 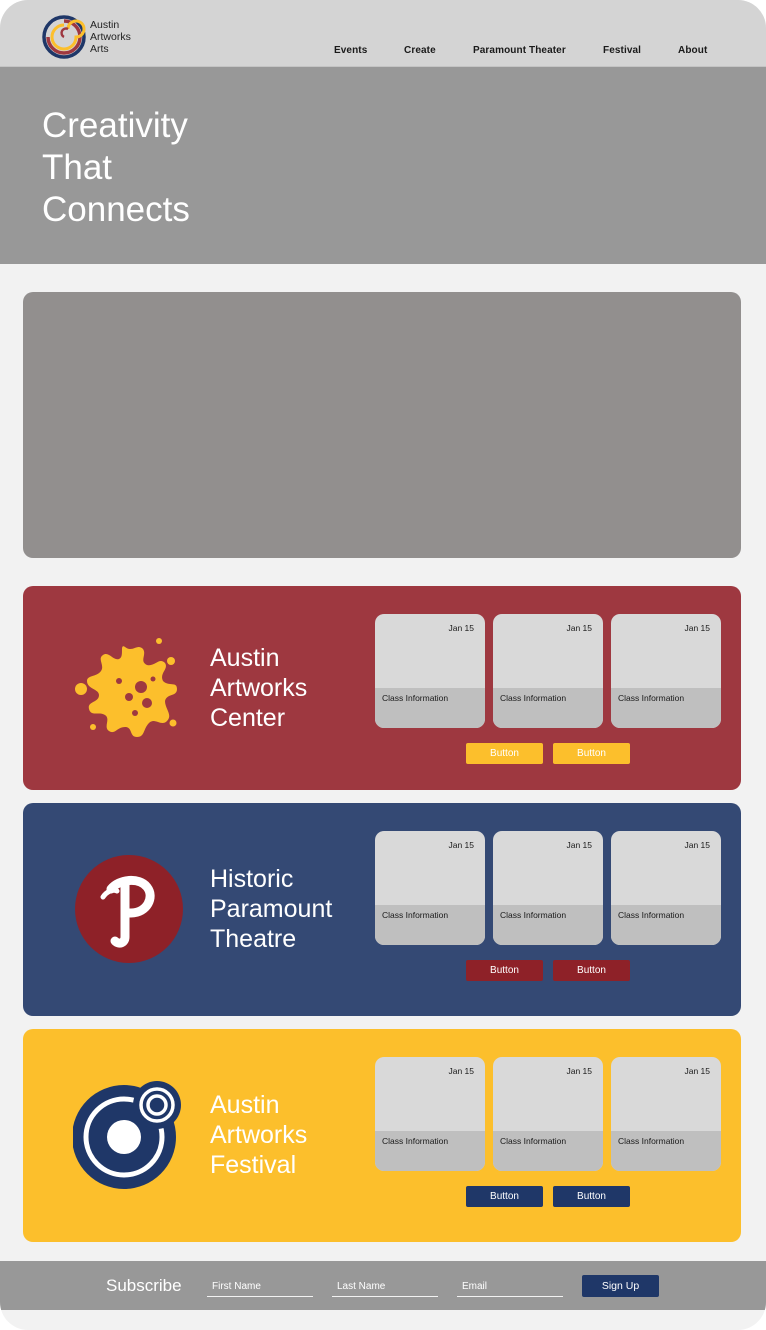 What do you see at coordinates (127, 1135) in the screenshot?
I see `festival-circles-icon` at bounding box center [127, 1135].